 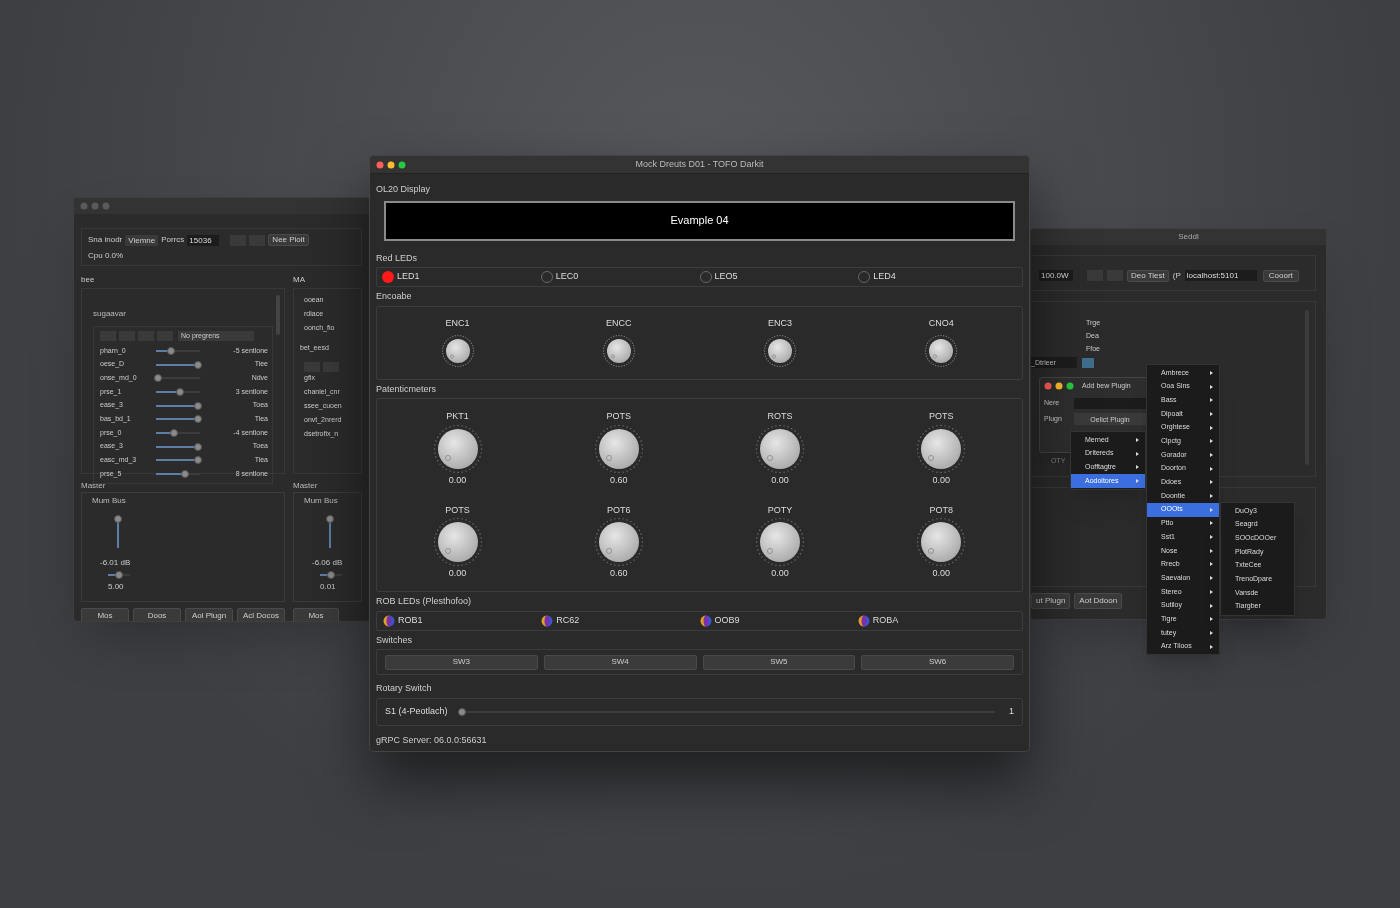 I want to click on pot-label: POT8, so click(x=941, y=510).